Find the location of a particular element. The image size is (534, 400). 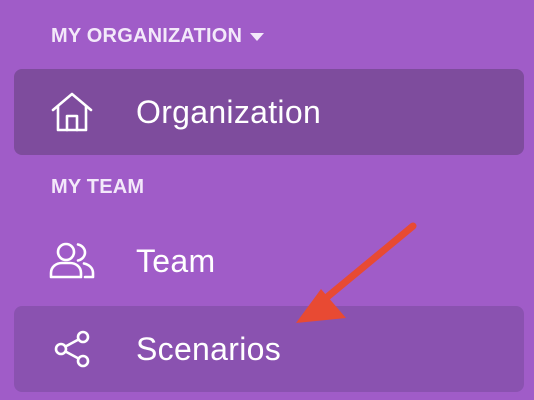

my-organization-dropdown: MY ORGANIZATION is located at coordinates (158, 36).